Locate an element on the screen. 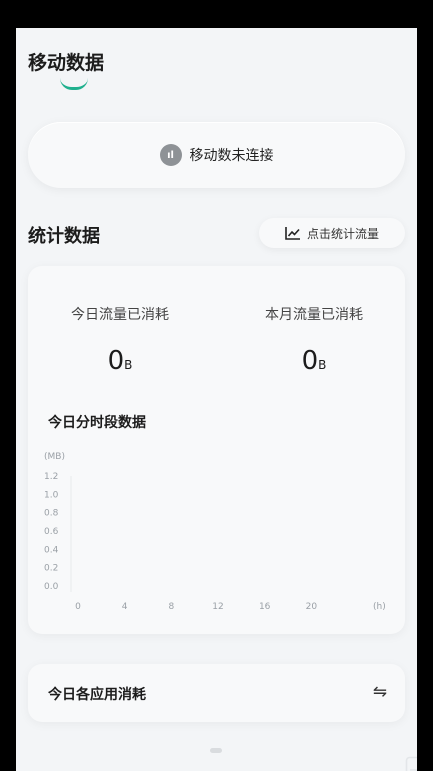 The width and height of the screenshot is (433, 771). month-usage-value: 0B is located at coordinates (314, 361).